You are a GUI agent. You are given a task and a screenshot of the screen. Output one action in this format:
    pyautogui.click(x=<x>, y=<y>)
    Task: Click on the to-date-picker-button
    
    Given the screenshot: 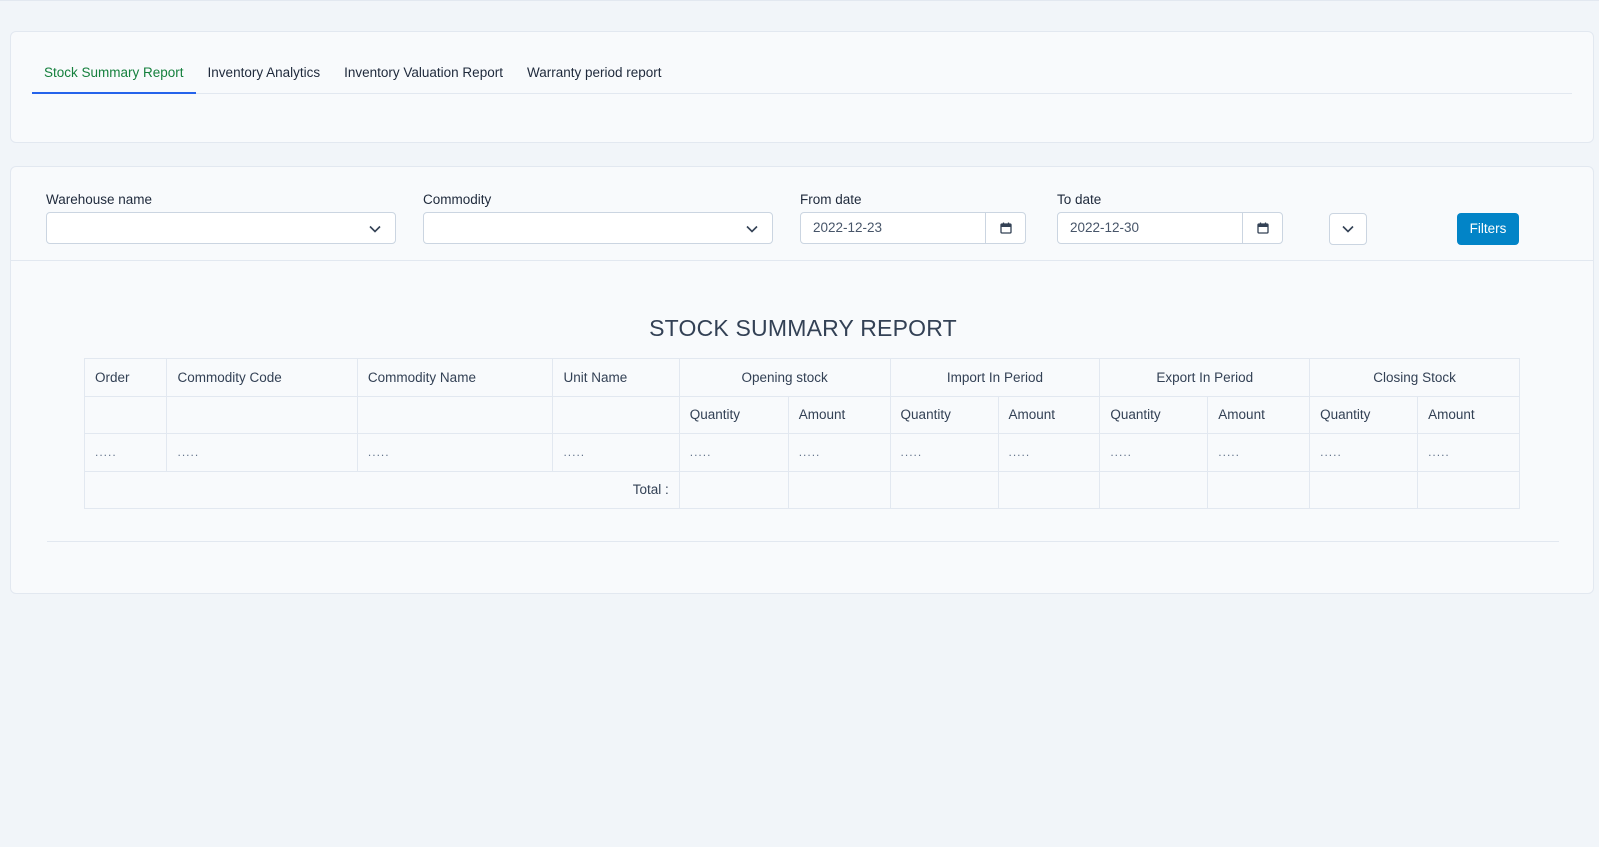 What is the action you would take?
    pyautogui.click(x=1262, y=228)
    